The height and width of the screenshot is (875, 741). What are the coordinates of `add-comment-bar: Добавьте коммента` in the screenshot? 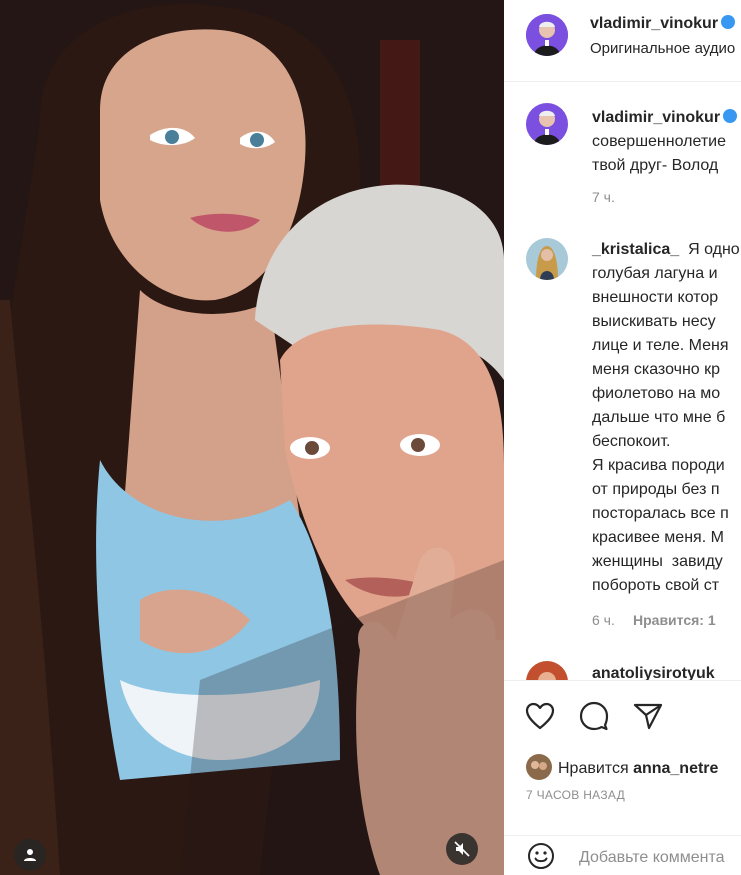 It's located at (622, 855).